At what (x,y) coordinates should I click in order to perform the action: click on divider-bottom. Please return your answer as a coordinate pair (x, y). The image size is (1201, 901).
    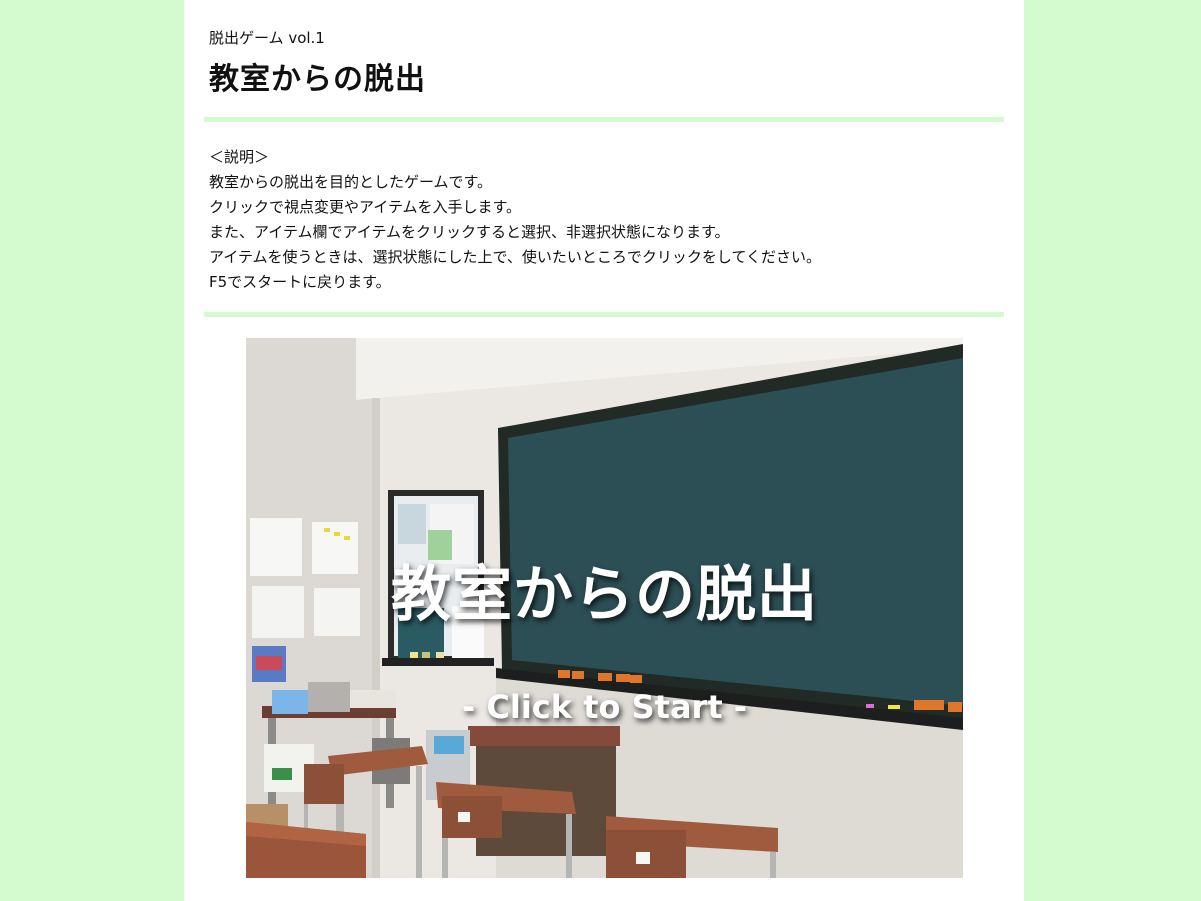
    Looking at the image, I should click on (604, 314).